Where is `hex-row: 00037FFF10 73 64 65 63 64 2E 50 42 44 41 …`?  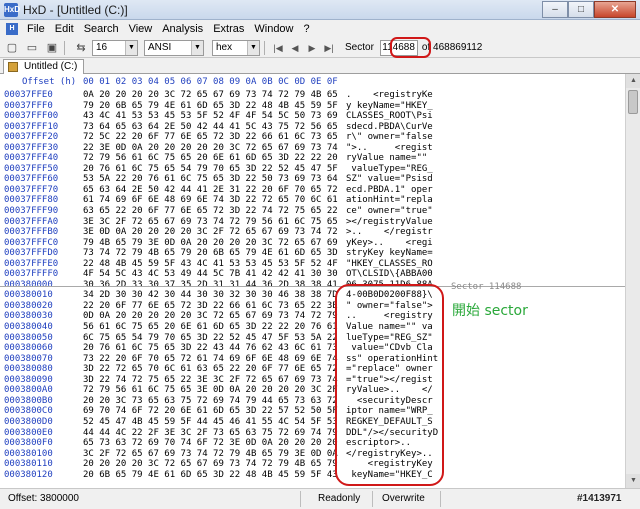
hex-row: 00037FFF10 73 64 65 63 64 2E 50 42 44 41 … is located at coordinates (312, 127).